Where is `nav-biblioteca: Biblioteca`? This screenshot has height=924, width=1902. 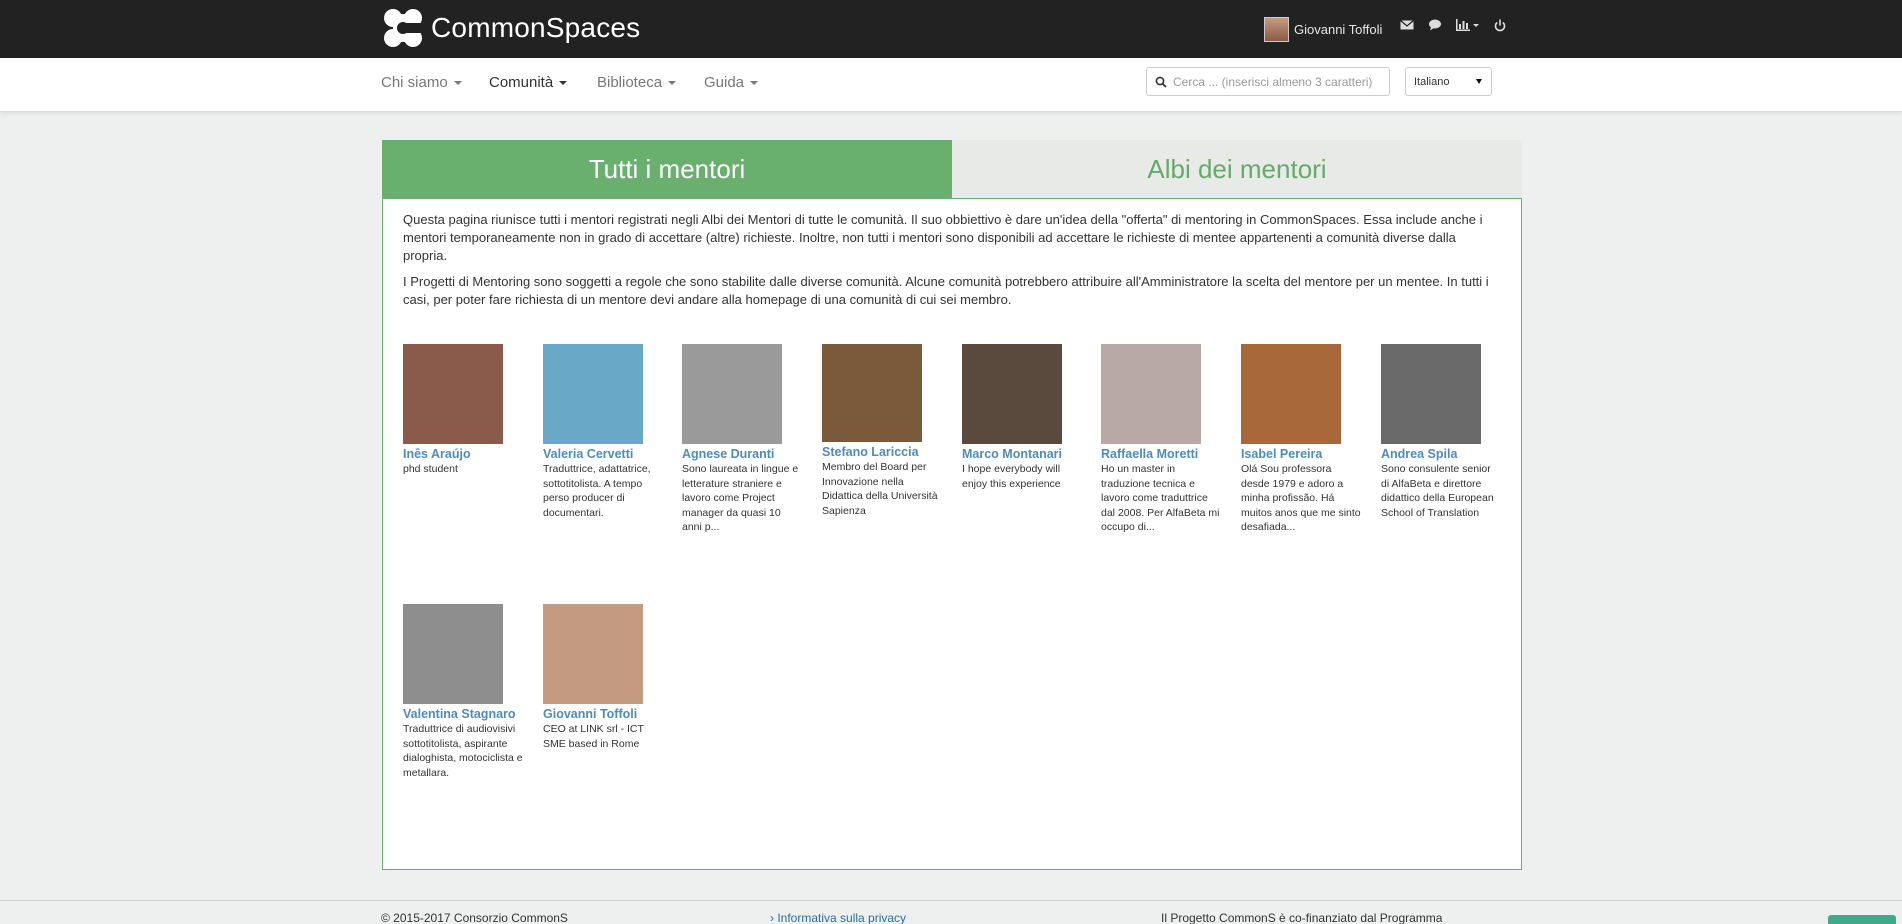
nav-biblioteca: Biblioteca is located at coordinates (637, 82).